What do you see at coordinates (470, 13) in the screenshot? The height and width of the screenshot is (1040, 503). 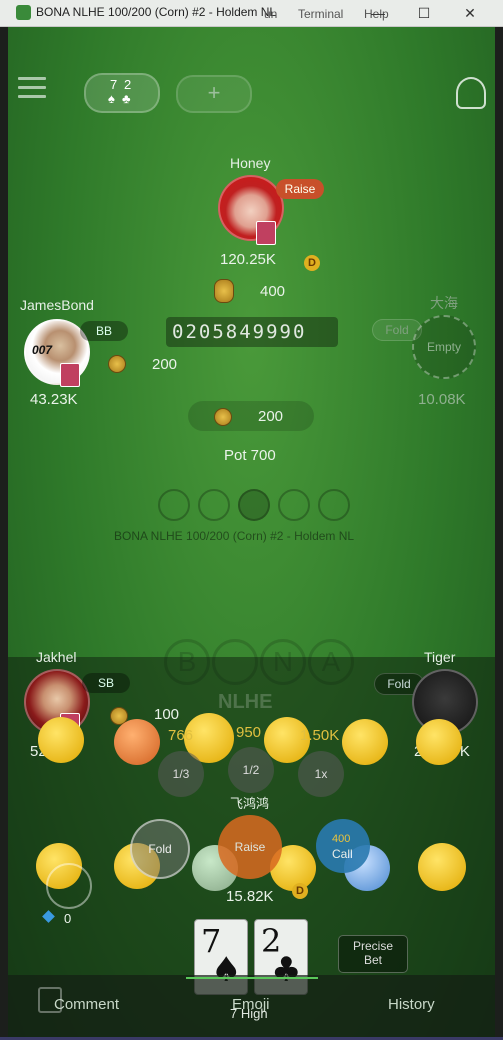 I see `close-button: ✕` at bounding box center [470, 13].